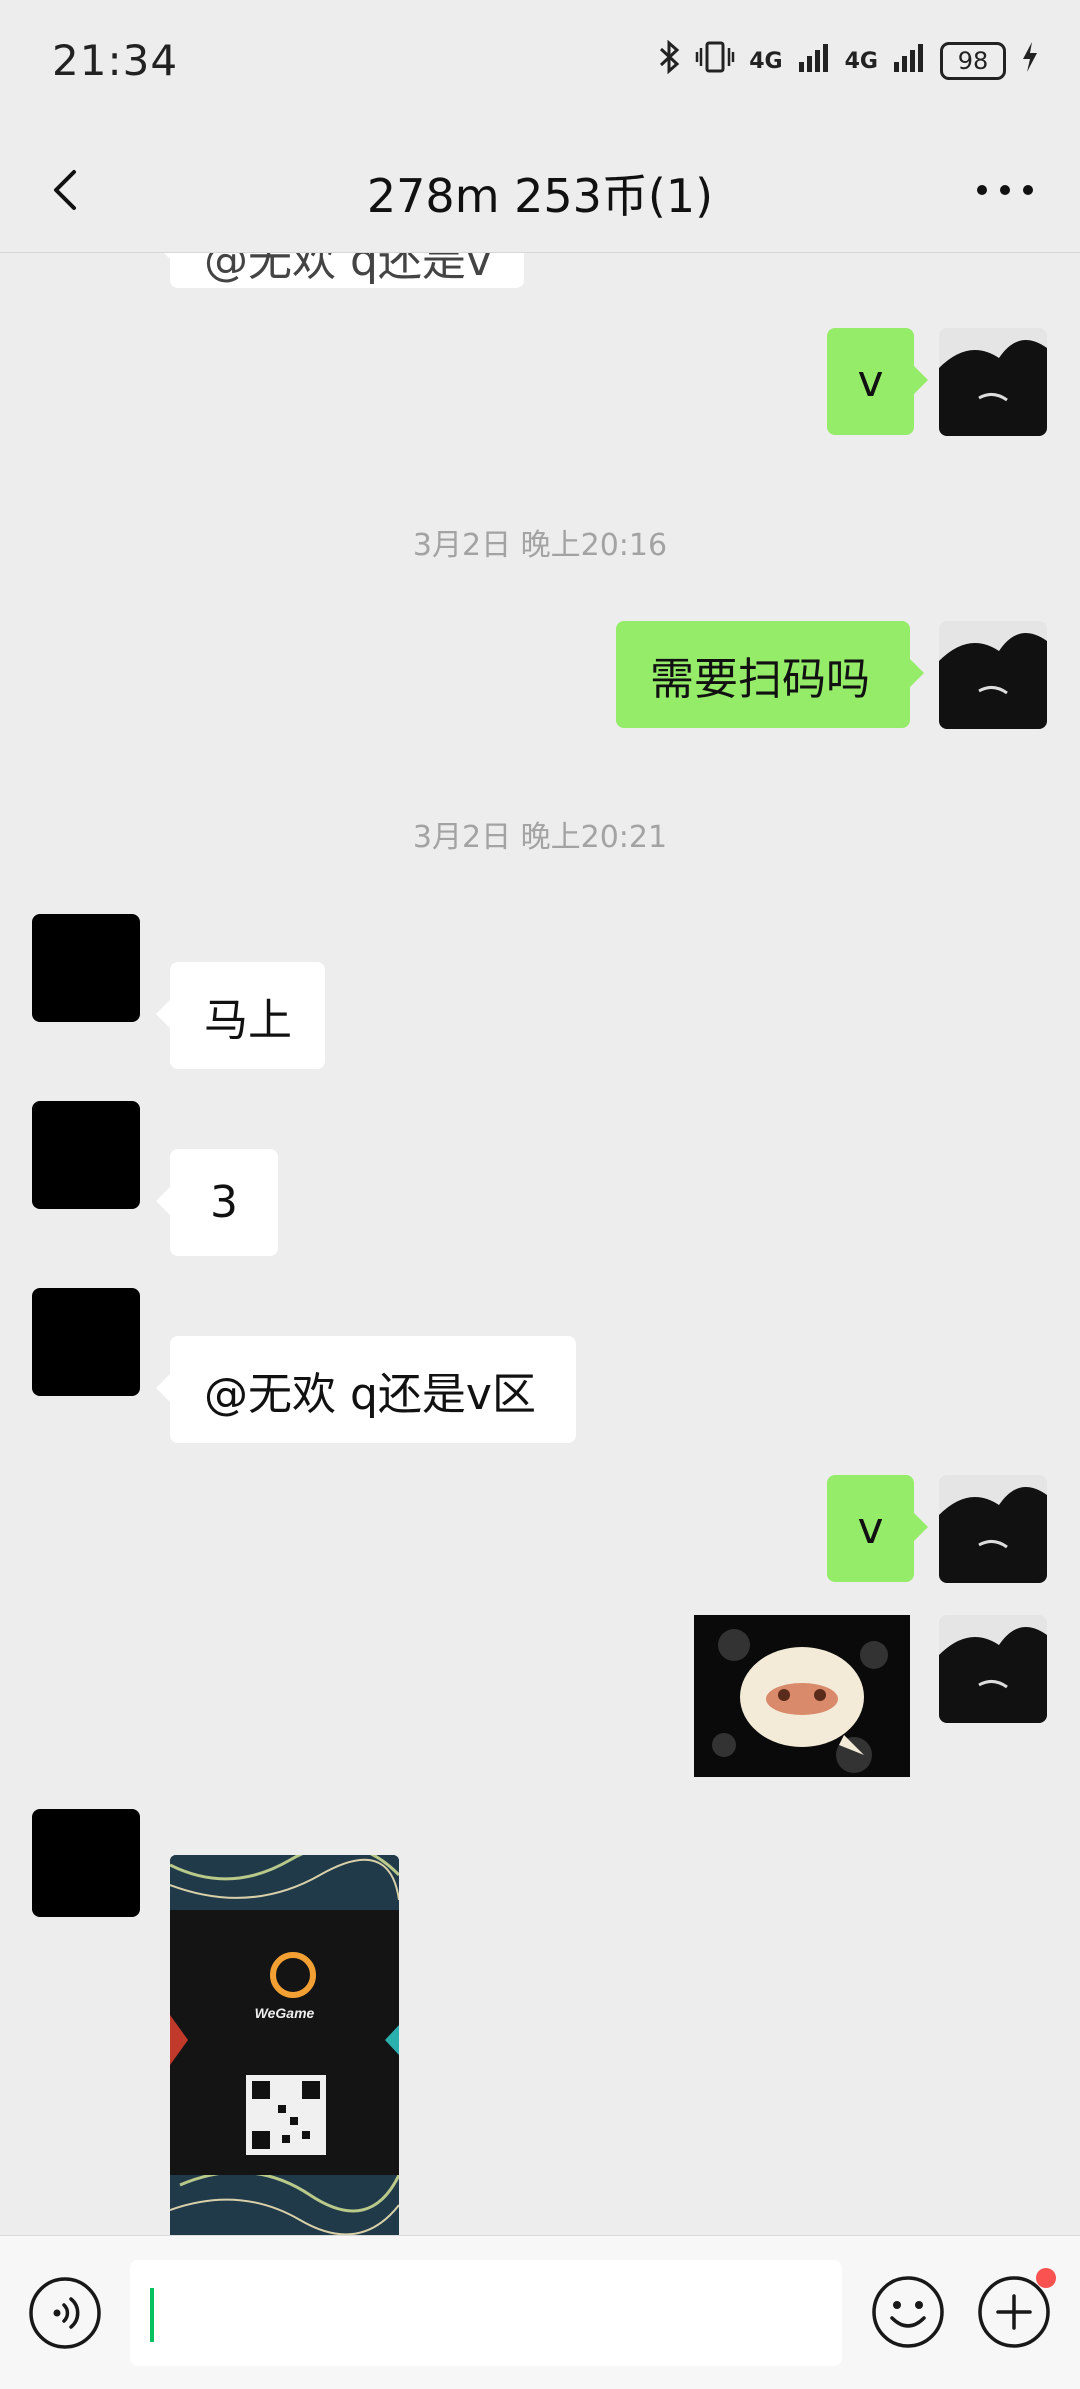 The height and width of the screenshot is (2389, 1080). I want to click on message-bubble-other: @无欢 q还是v区, so click(366, 1389).